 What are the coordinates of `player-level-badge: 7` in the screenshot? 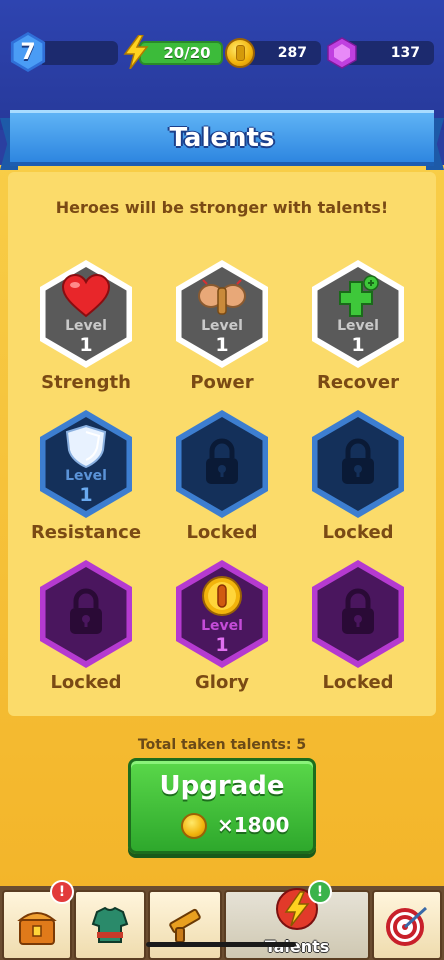 It's located at (28, 52).